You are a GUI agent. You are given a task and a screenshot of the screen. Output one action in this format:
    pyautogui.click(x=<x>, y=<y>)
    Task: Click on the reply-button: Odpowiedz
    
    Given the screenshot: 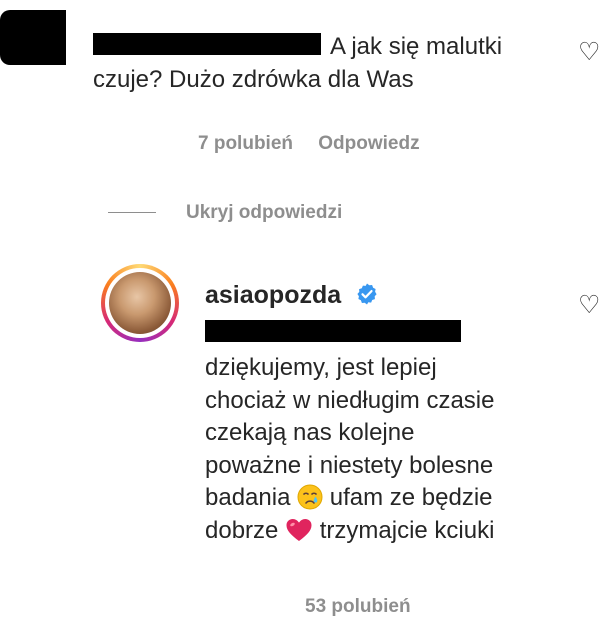 What is the action you would take?
    pyautogui.click(x=368, y=143)
    